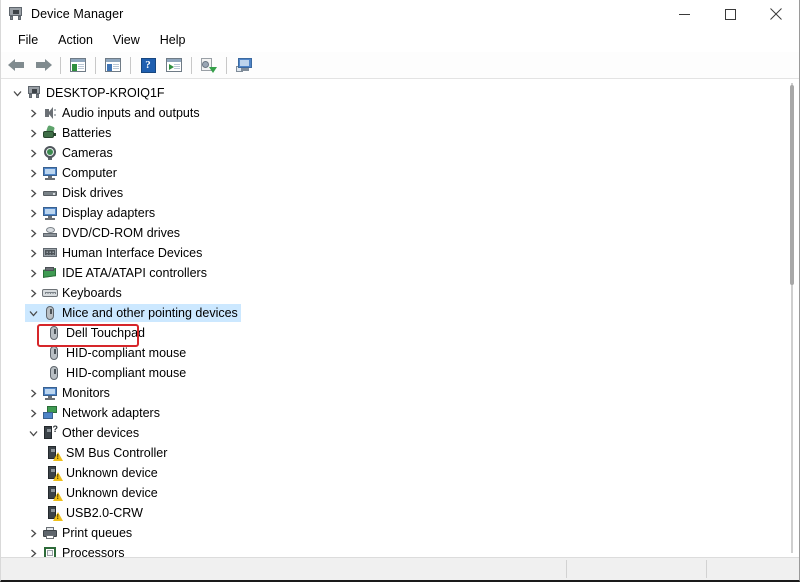 This screenshot has height=582, width=800. Describe the element at coordinates (17, 65) in the screenshot. I see `back-arrow-icon` at that location.